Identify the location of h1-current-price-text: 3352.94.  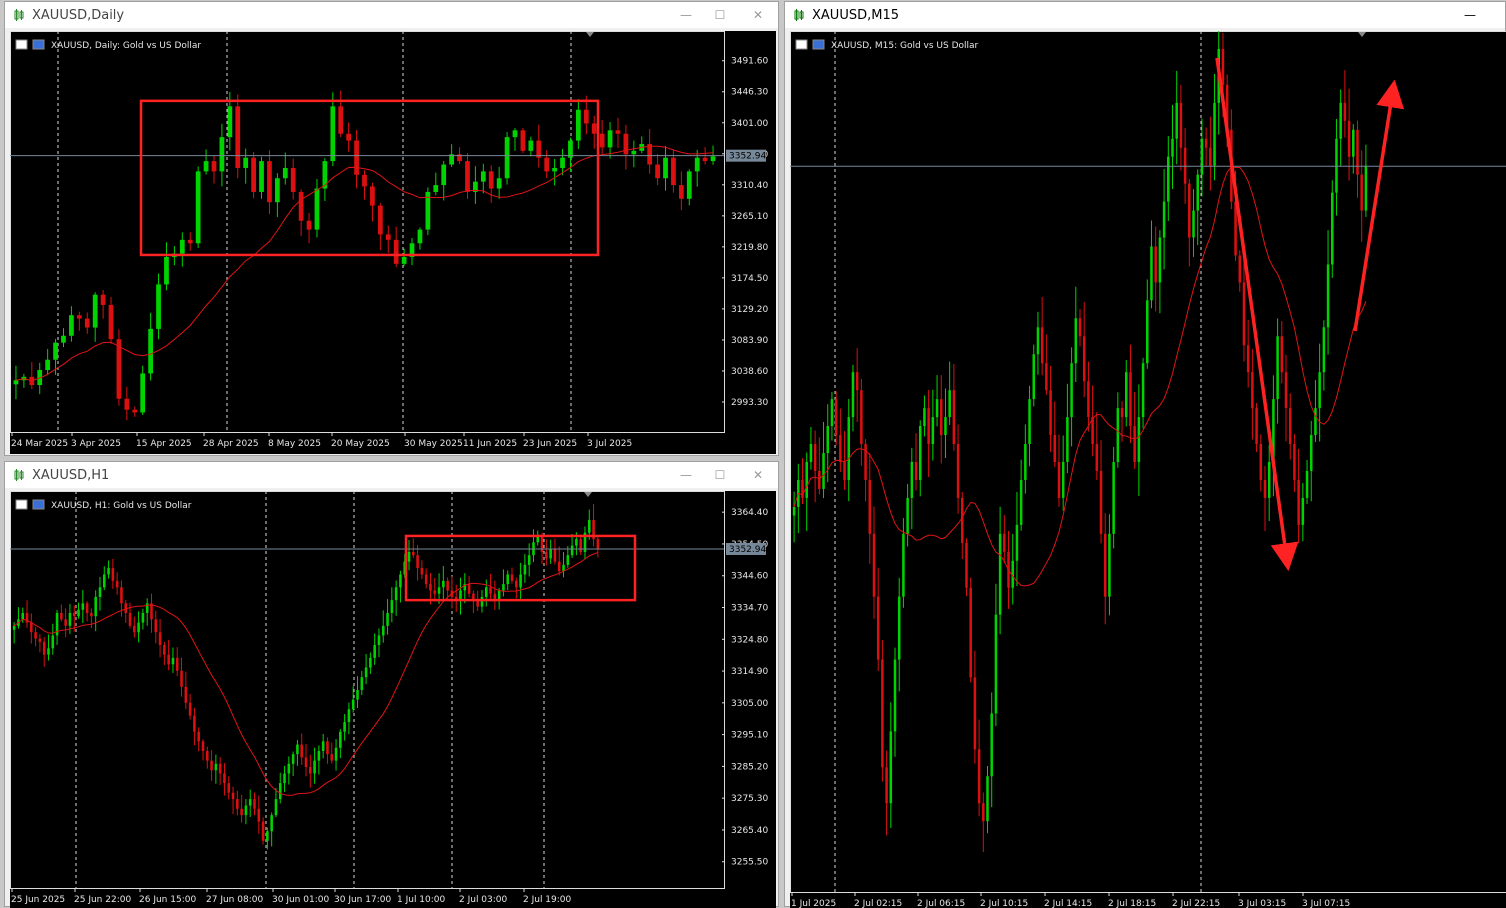
(747, 550).